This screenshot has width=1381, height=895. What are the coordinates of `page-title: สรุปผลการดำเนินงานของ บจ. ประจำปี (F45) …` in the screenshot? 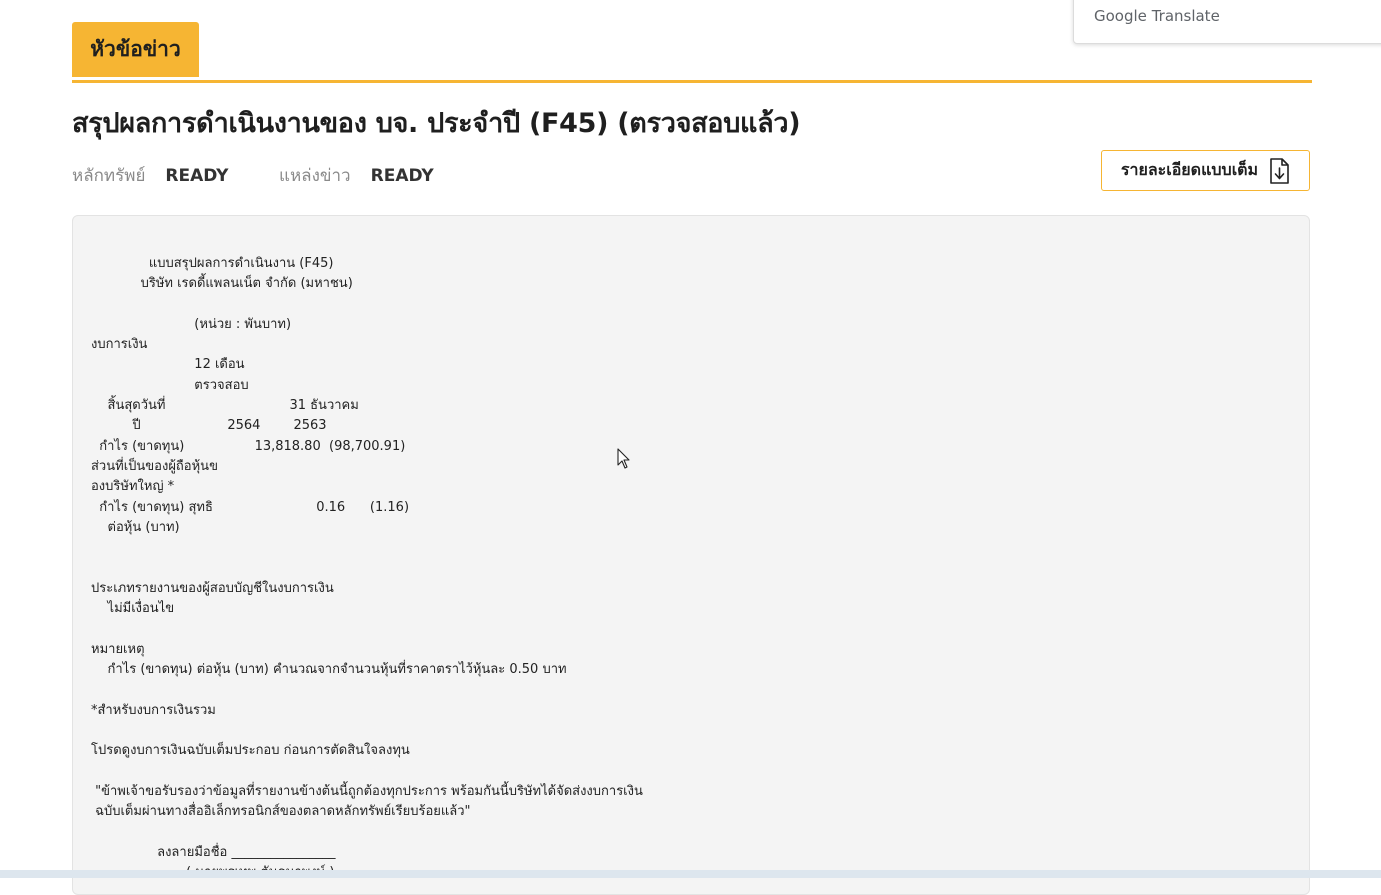 It's located at (436, 123).